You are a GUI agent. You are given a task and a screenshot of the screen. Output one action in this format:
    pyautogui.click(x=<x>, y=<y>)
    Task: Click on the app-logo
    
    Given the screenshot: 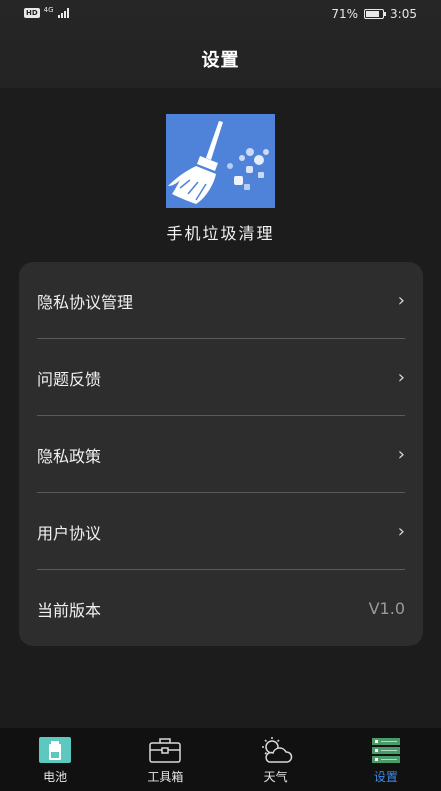 What is the action you would take?
    pyautogui.click(x=220, y=161)
    